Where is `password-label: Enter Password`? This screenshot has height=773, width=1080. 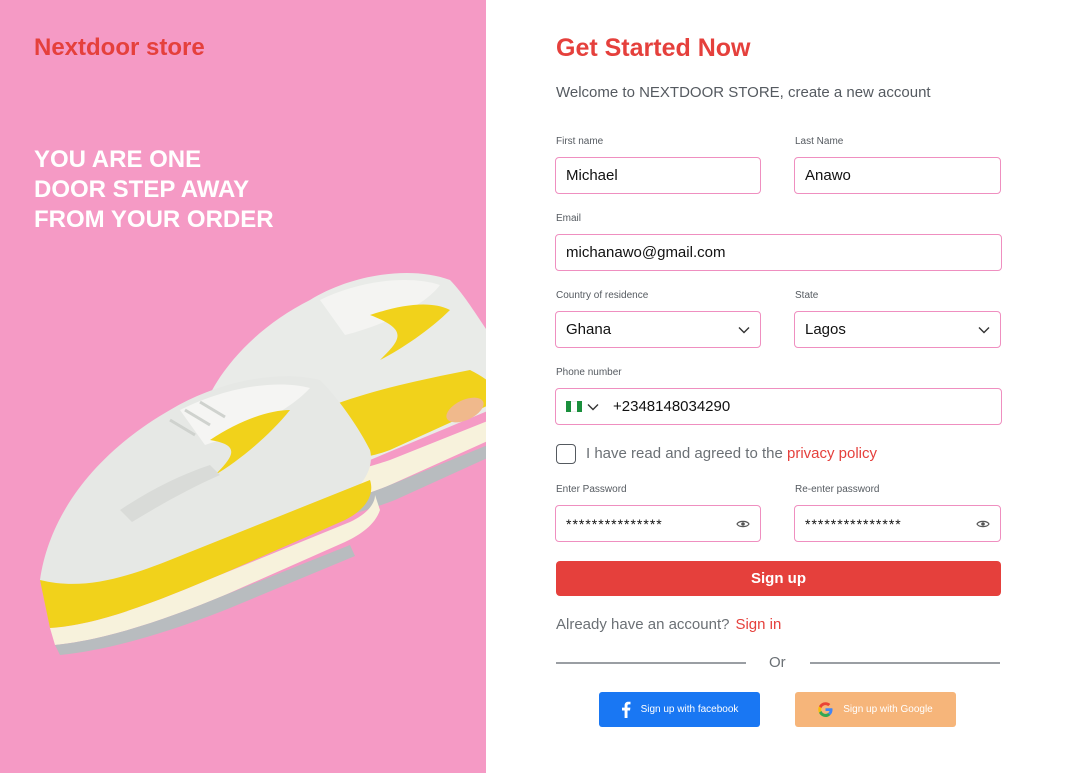 password-label: Enter Password is located at coordinates (591, 489).